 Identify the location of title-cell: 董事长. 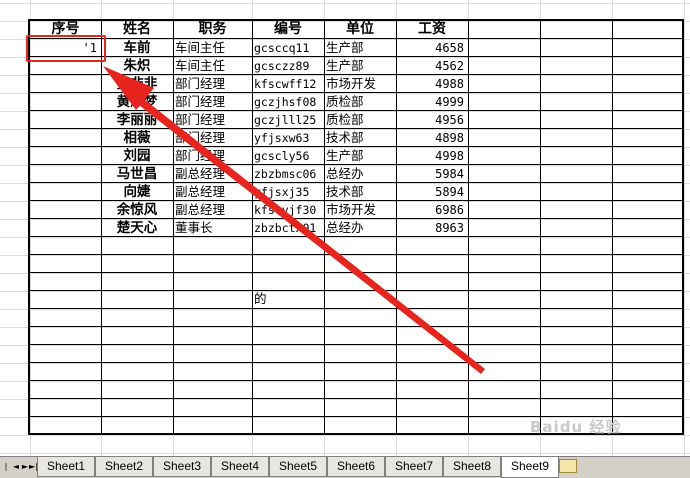
(212, 228).